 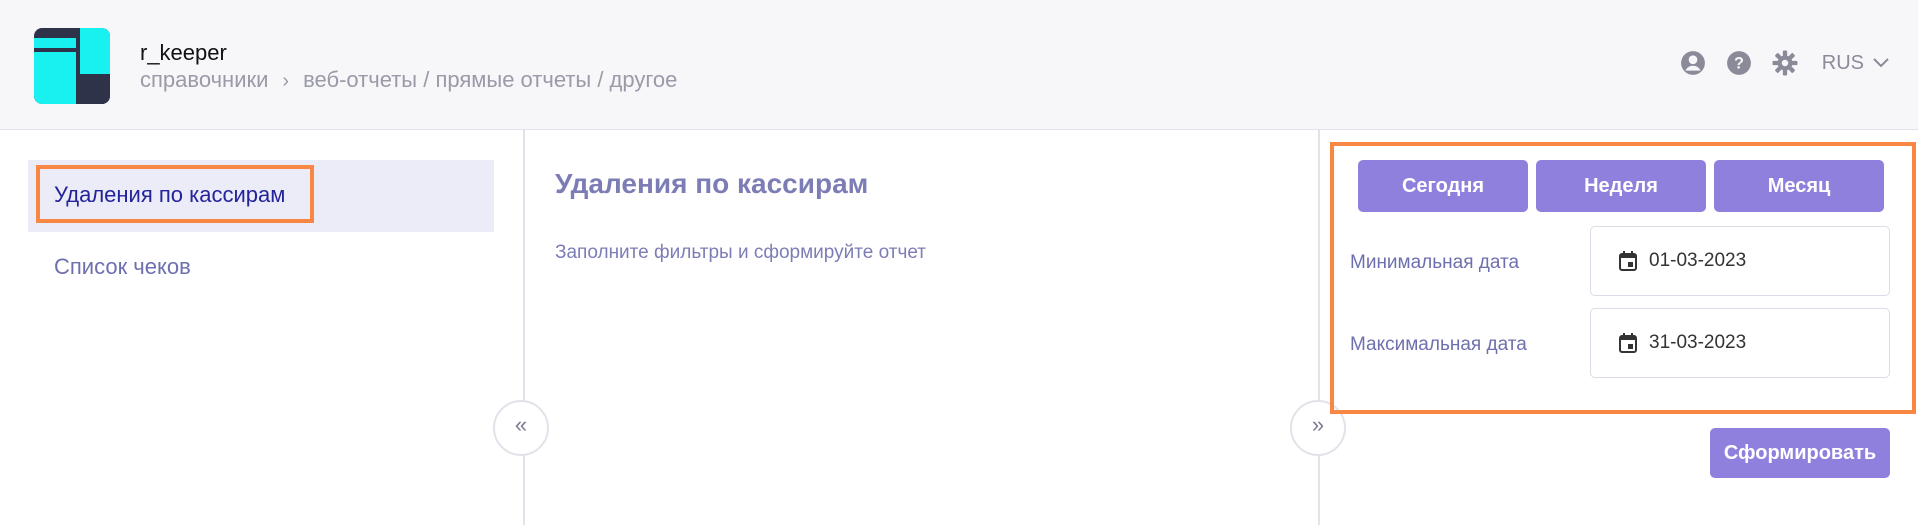 What do you see at coordinates (170, 194) in the screenshot?
I see `sidebar-item-label: Удаления по кассирам` at bounding box center [170, 194].